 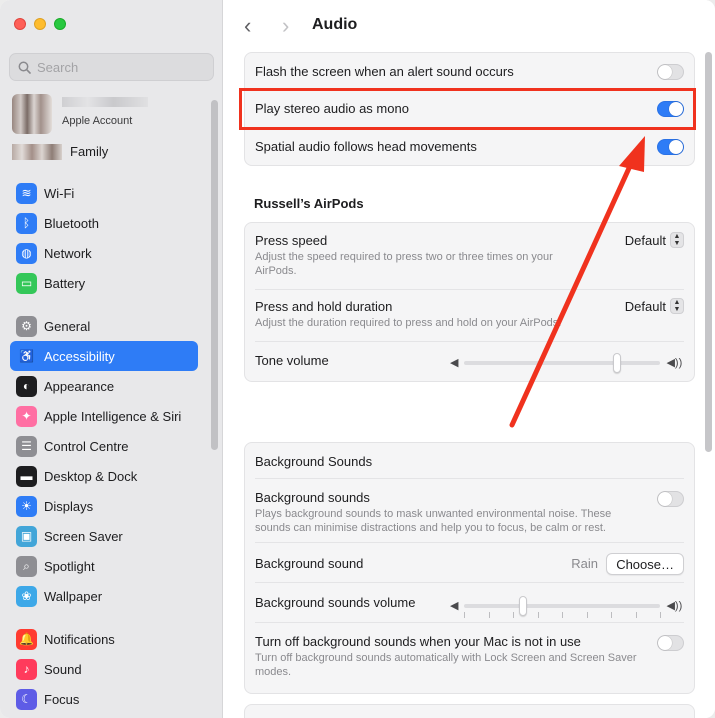 What do you see at coordinates (285, 26) in the screenshot?
I see `forward-chevron-icon: ›` at bounding box center [285, 26].